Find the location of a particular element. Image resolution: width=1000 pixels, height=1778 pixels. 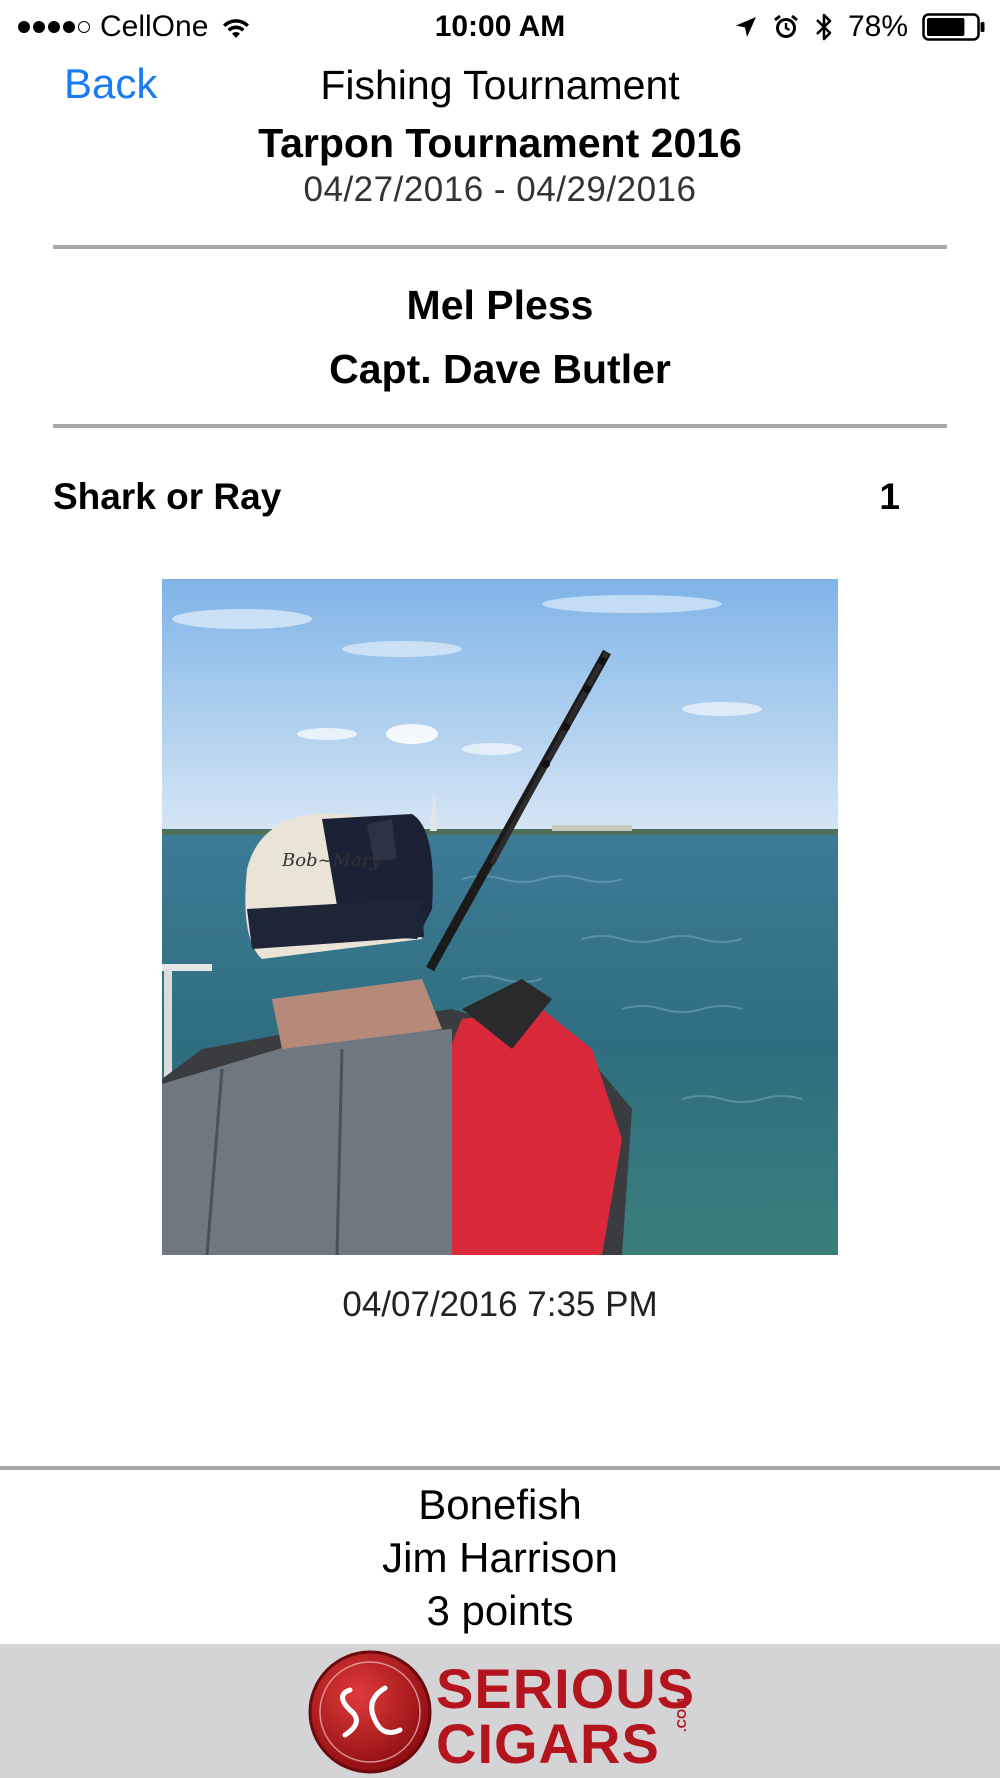

nav-title: Fishing Tournament is located at coordinates (500, 85).